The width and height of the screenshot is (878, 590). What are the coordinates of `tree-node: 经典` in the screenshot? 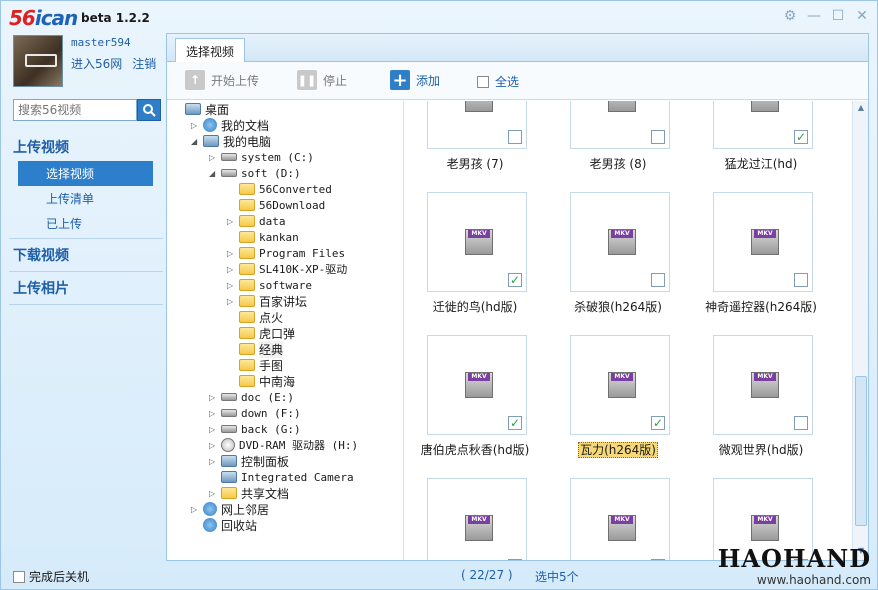 It's located at (255, 349).